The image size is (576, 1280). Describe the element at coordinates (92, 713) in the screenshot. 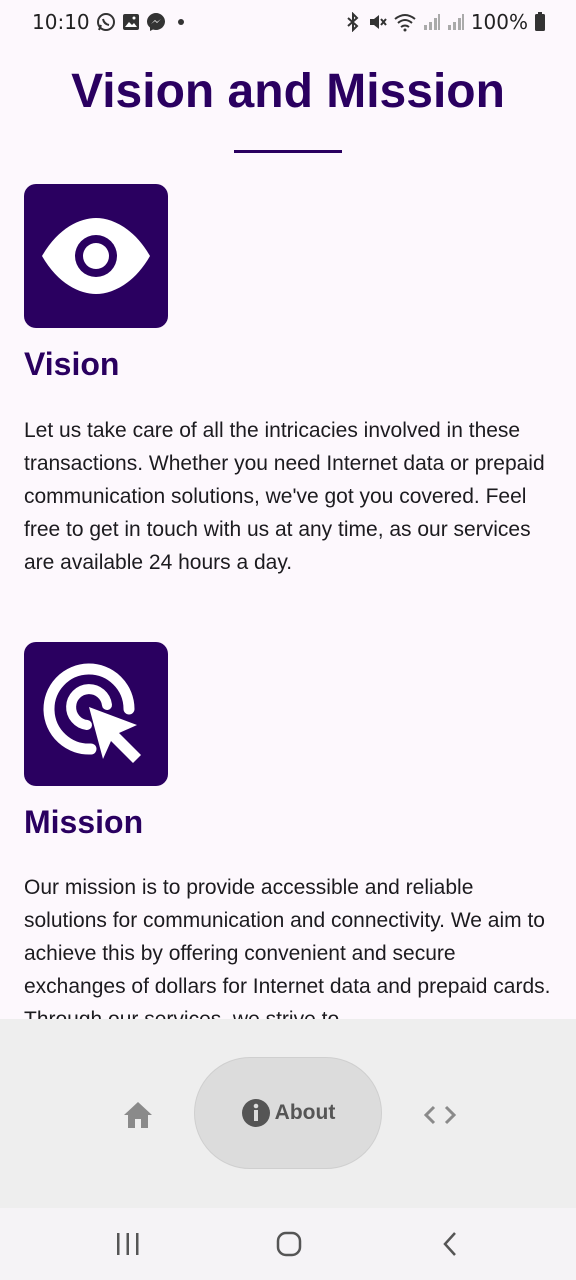

I see `target-cursor-icon` at that location.